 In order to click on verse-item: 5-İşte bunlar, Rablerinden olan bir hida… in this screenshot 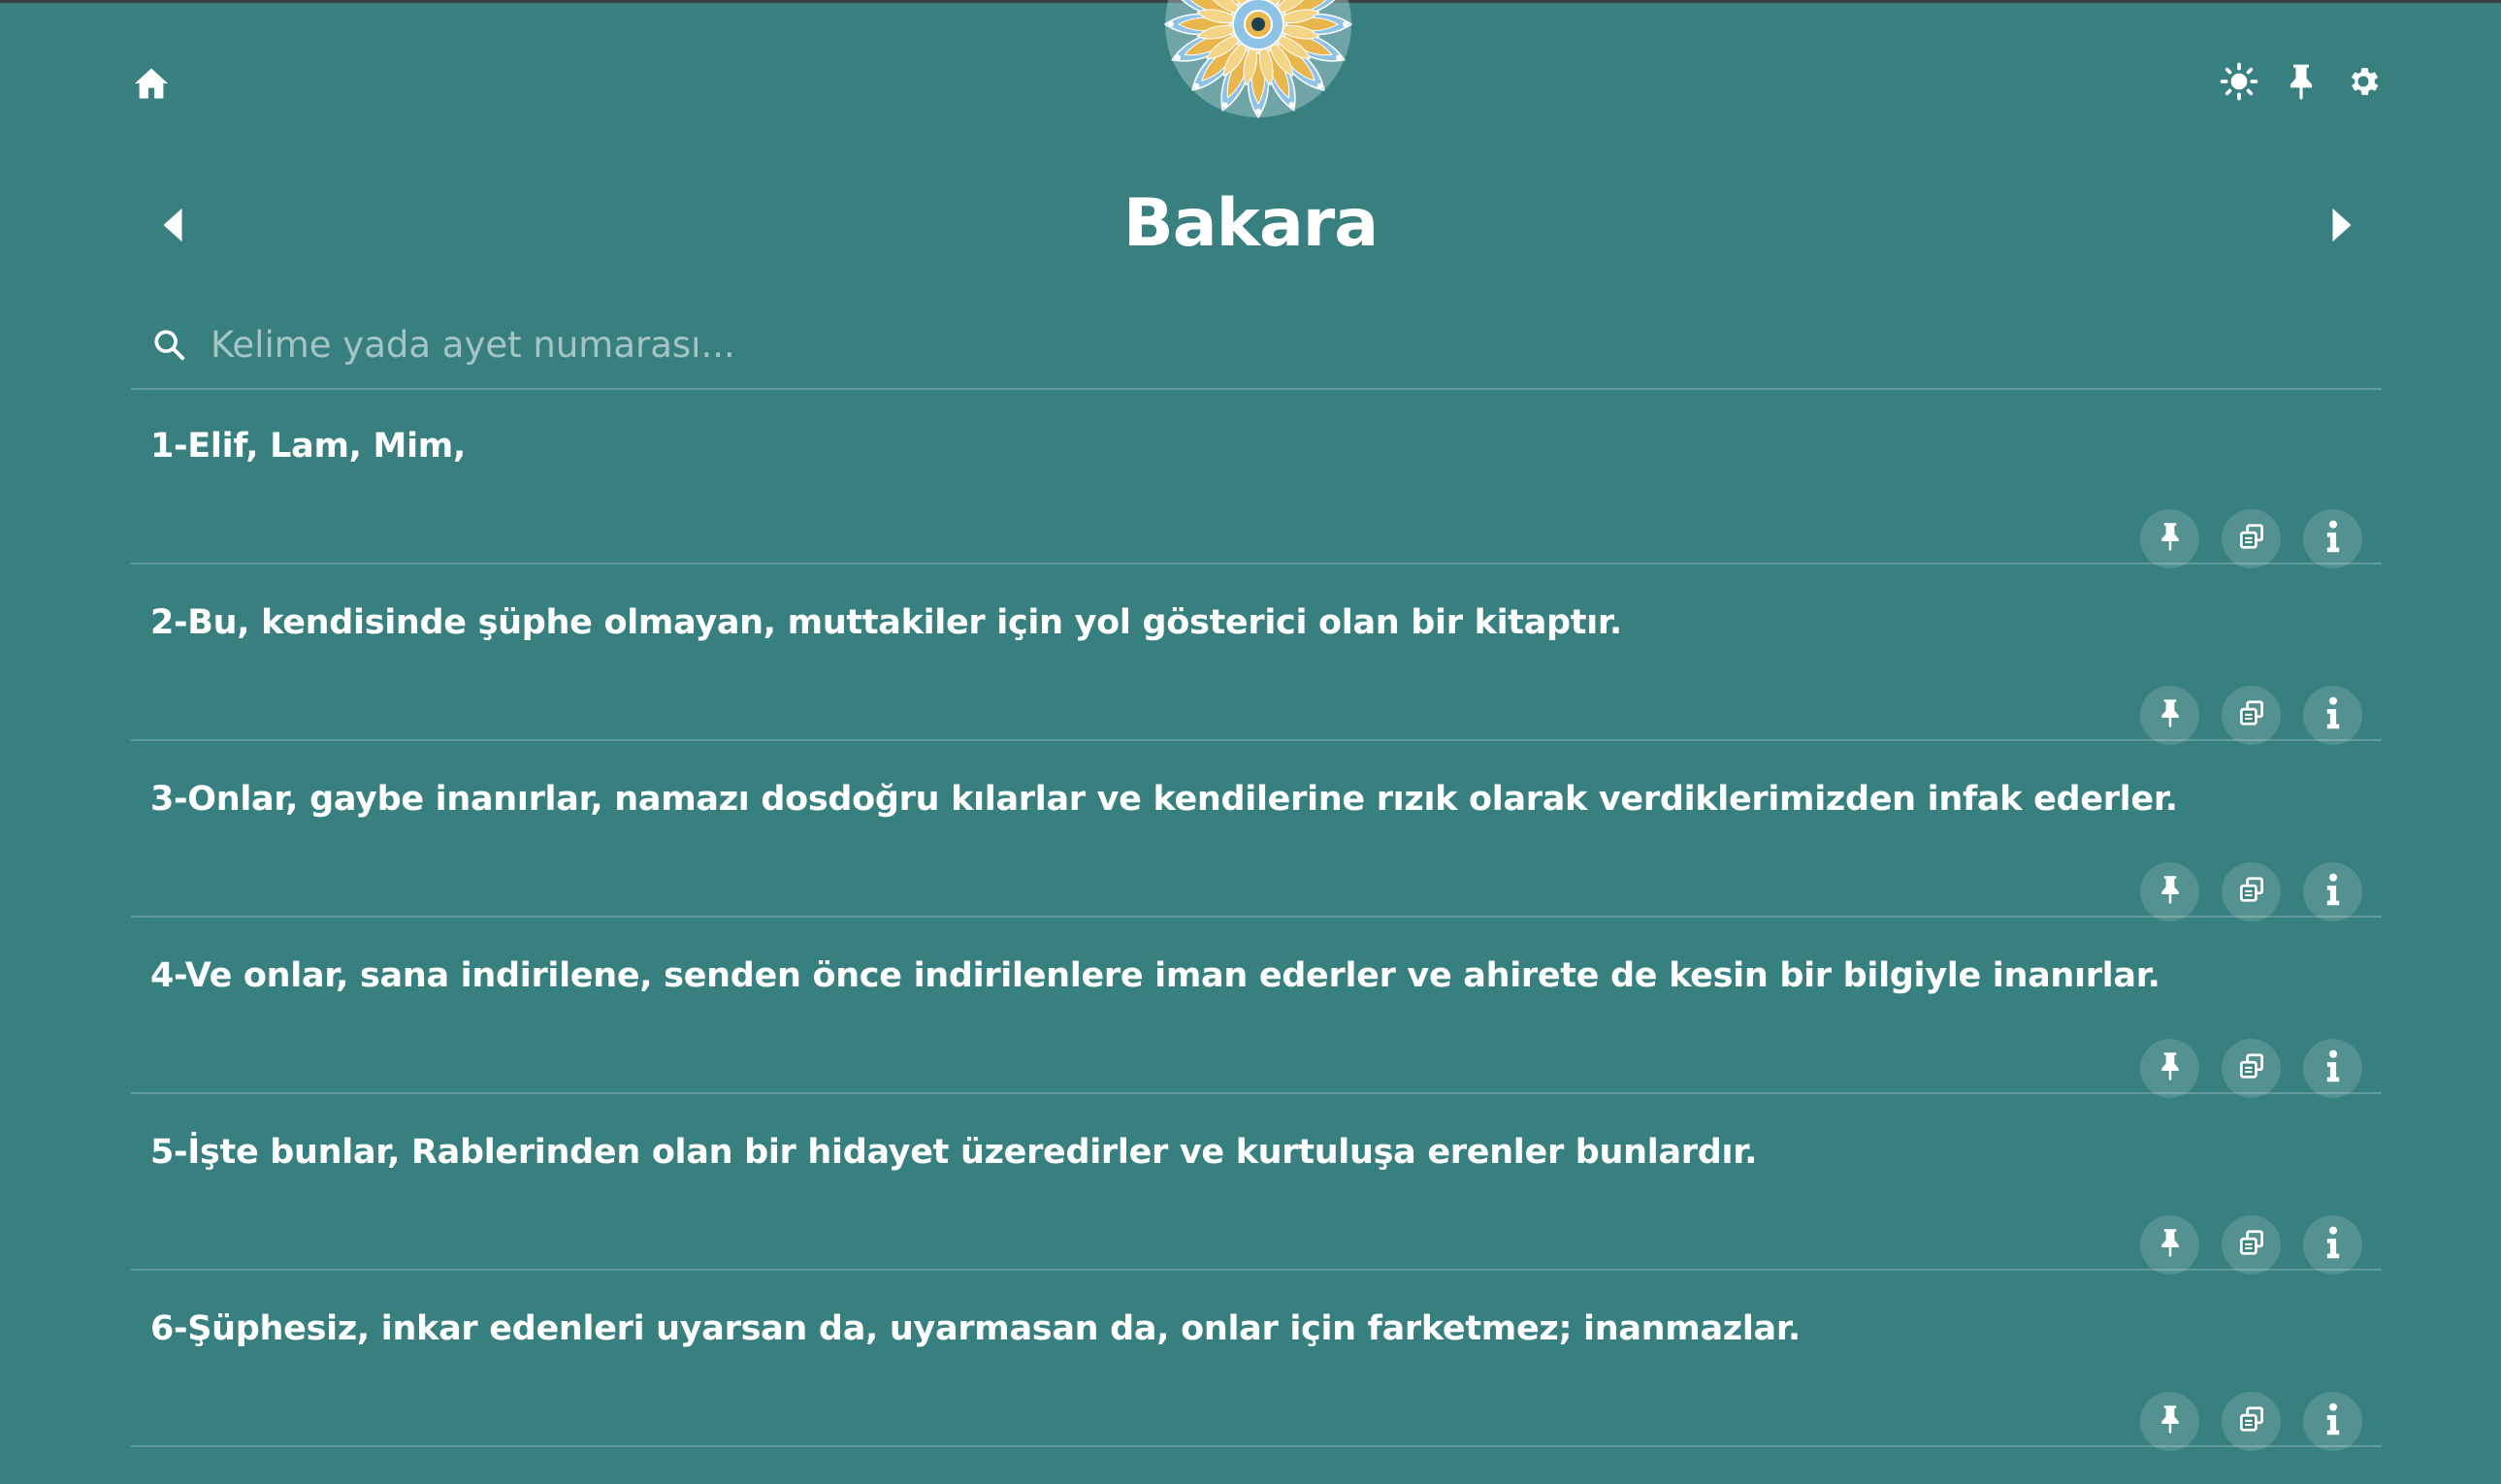, I will do `click(1256, 1184)`.